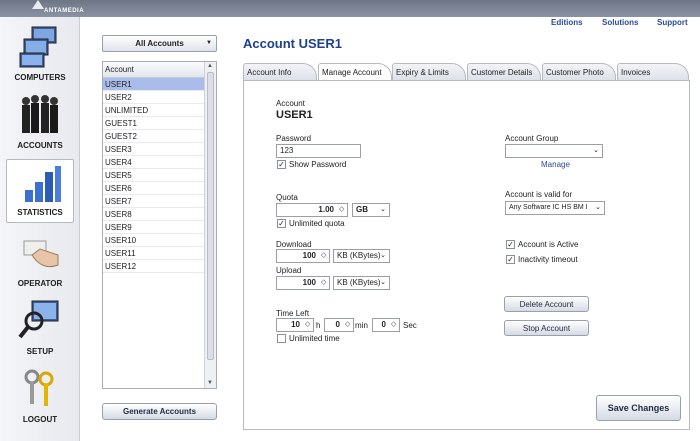  I want to click on editions-link: Editions, so click(567, 22).